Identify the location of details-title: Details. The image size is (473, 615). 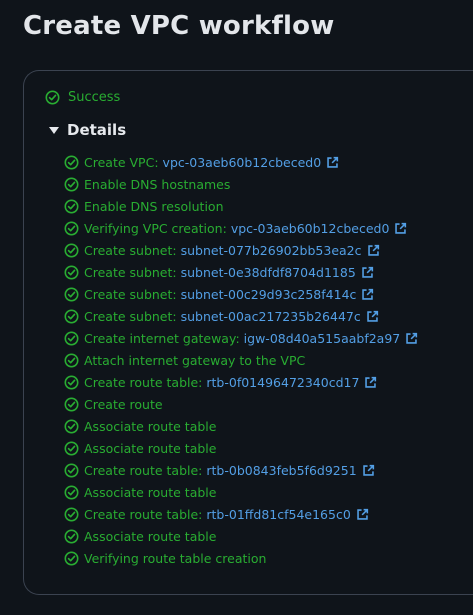
(97, 130).